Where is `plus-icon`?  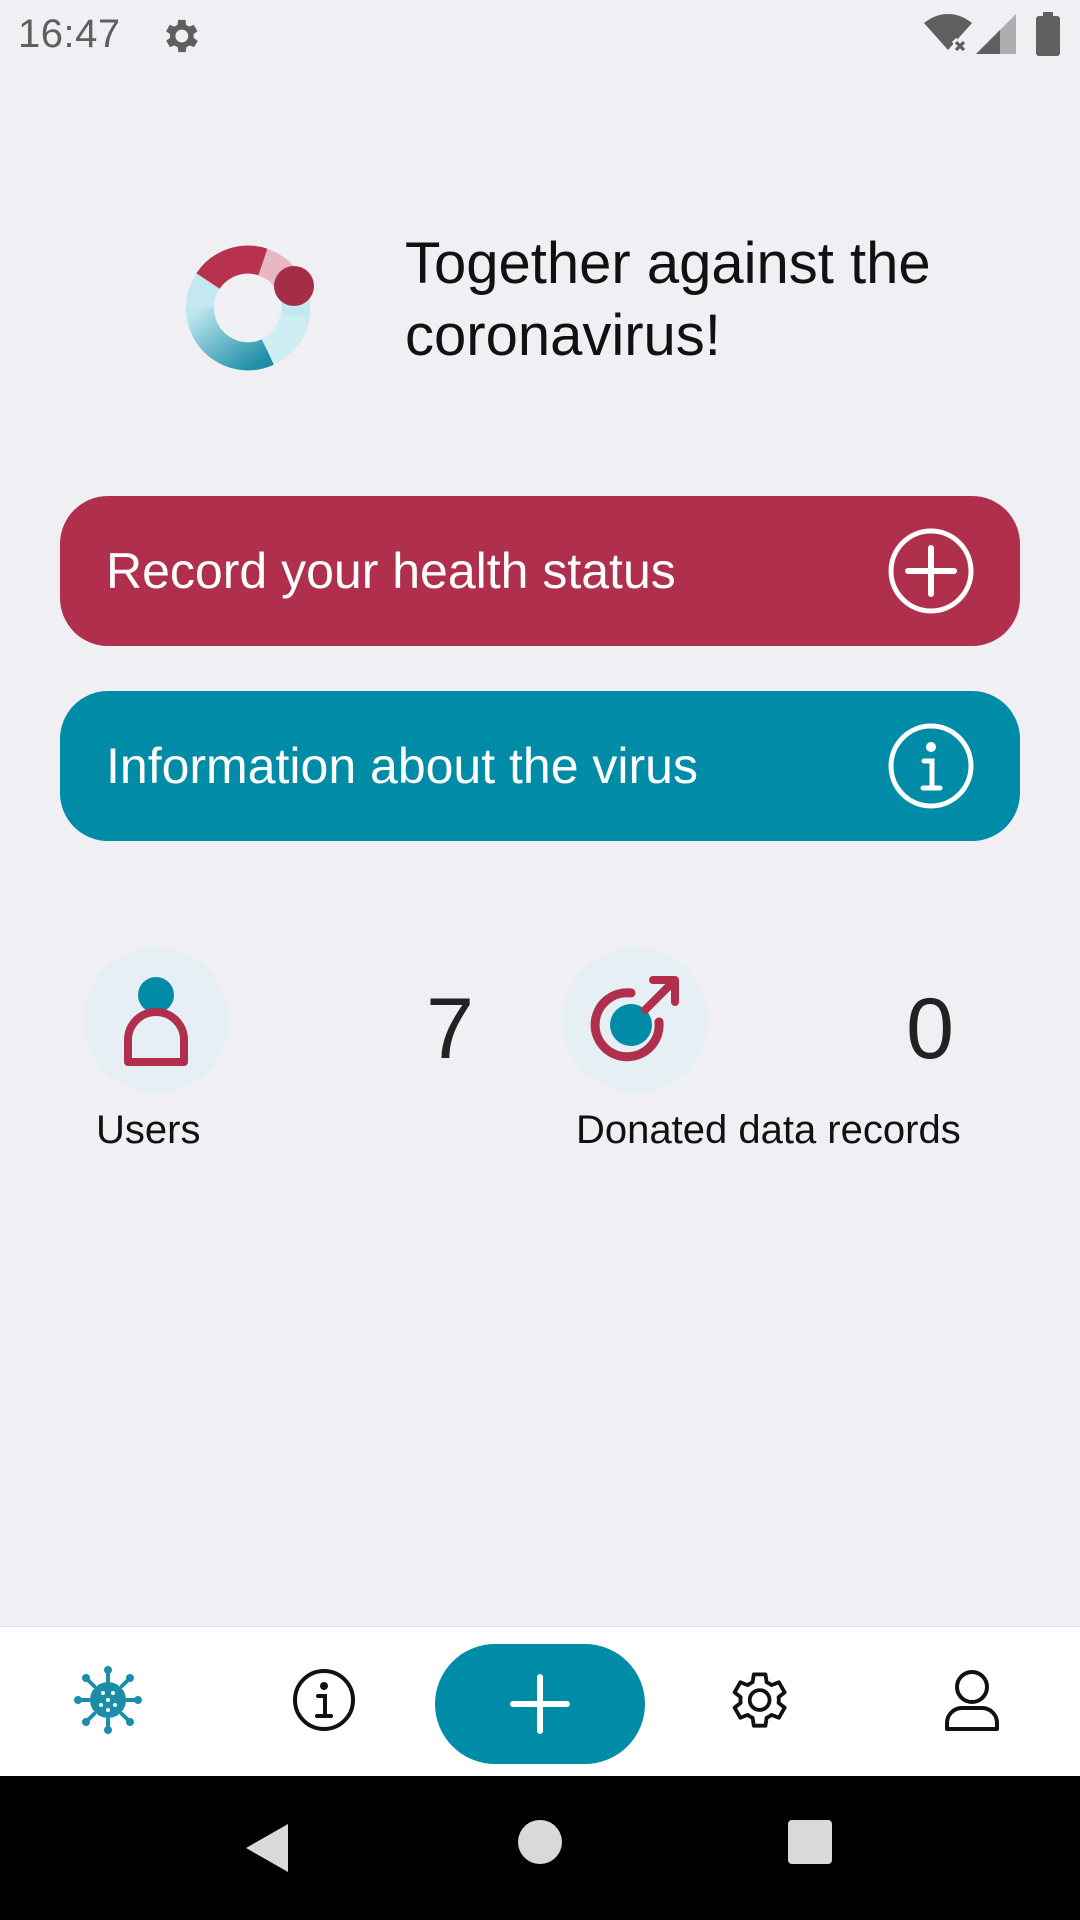 plus-icon is located at coordinates (540, 1704).